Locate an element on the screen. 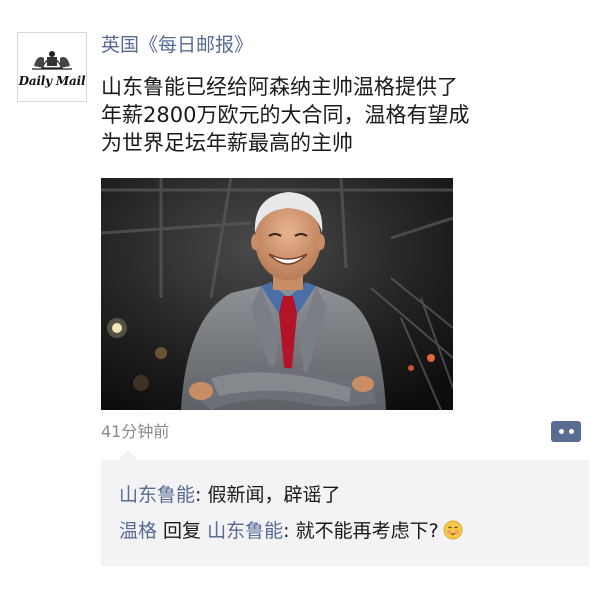 Image resolution: width=600 pixels, height=608 pixels. daily-mail-crest-icon is located at coordinates (52, 60).